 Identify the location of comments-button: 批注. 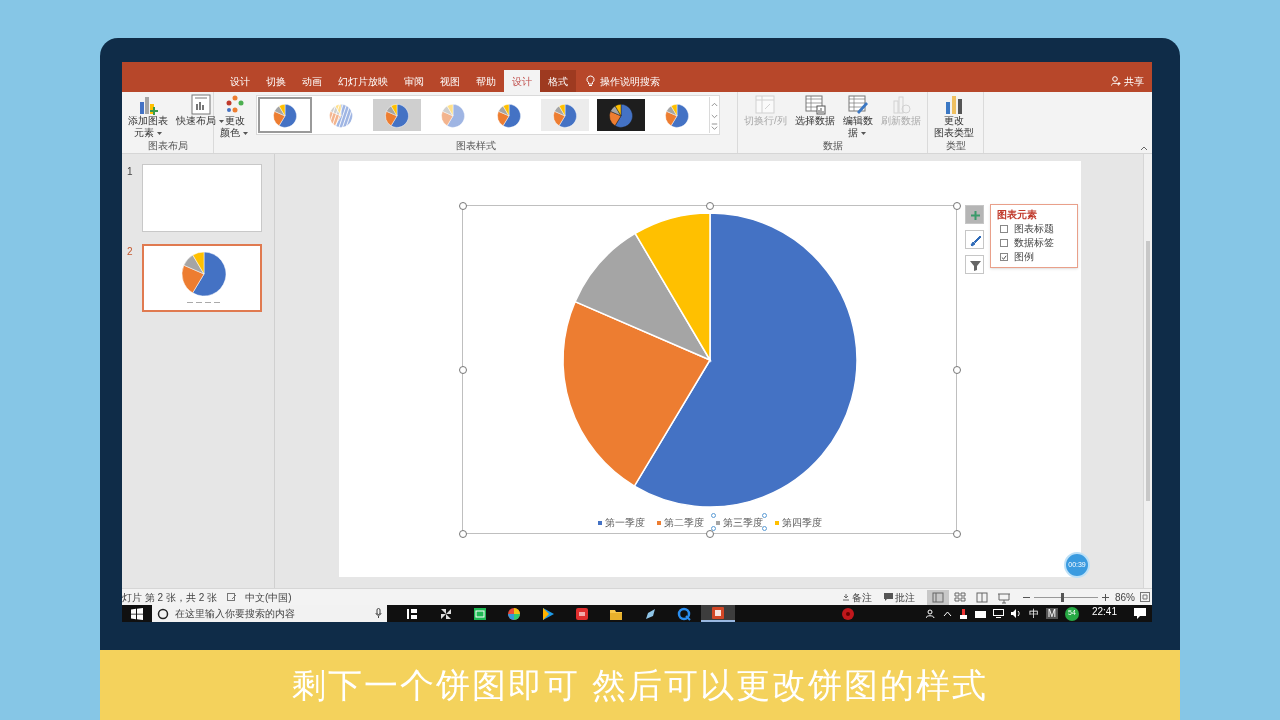
(899, 597).